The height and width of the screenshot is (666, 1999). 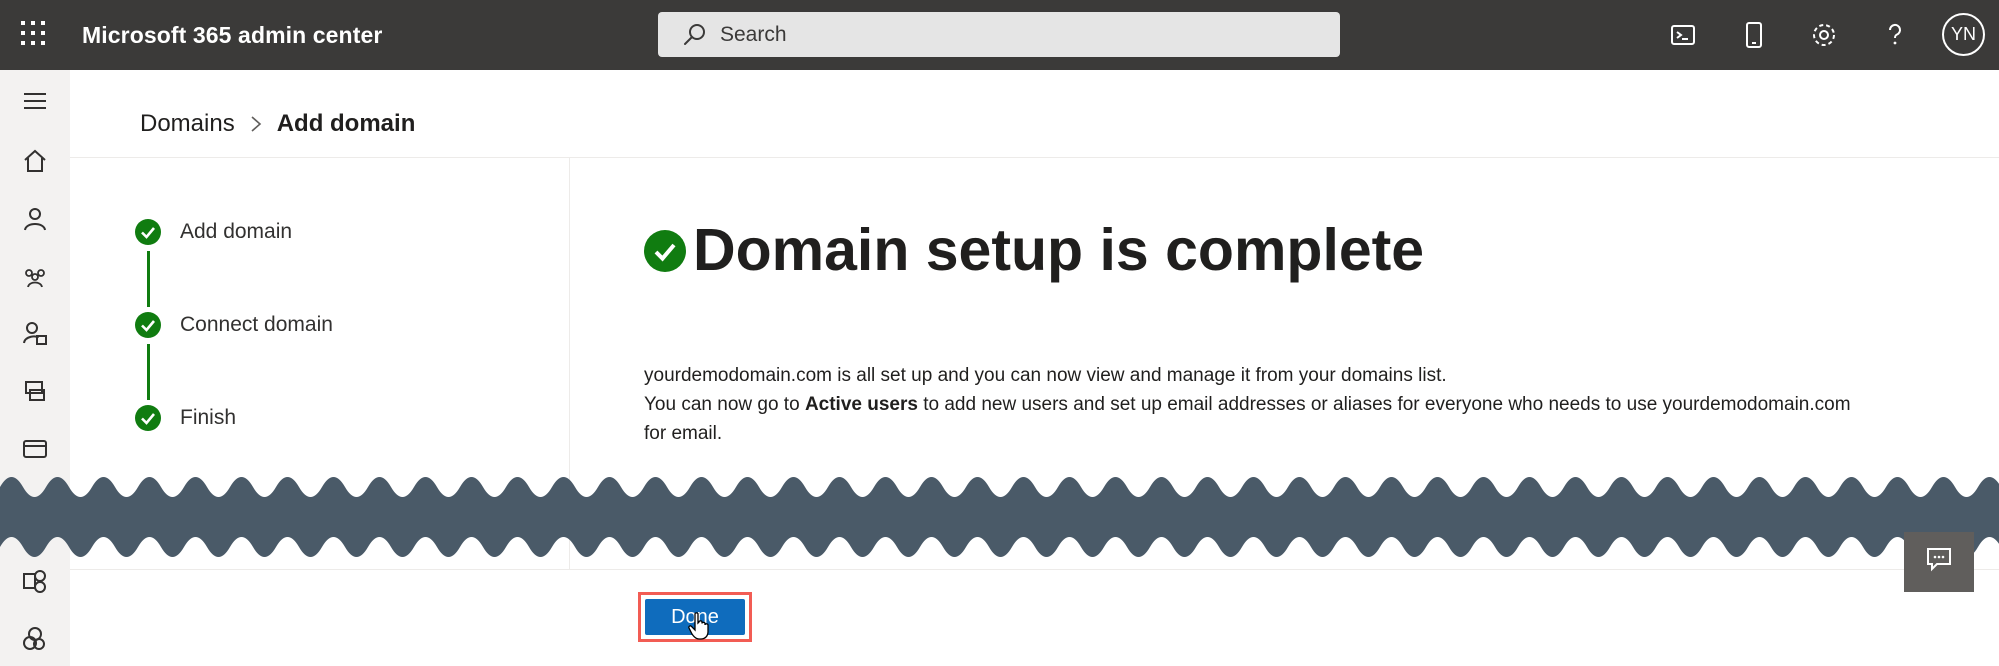 What do you see at coordinates (694, 34) in the screenshot?
I see `search-icon` at bounding box center [694, 34].